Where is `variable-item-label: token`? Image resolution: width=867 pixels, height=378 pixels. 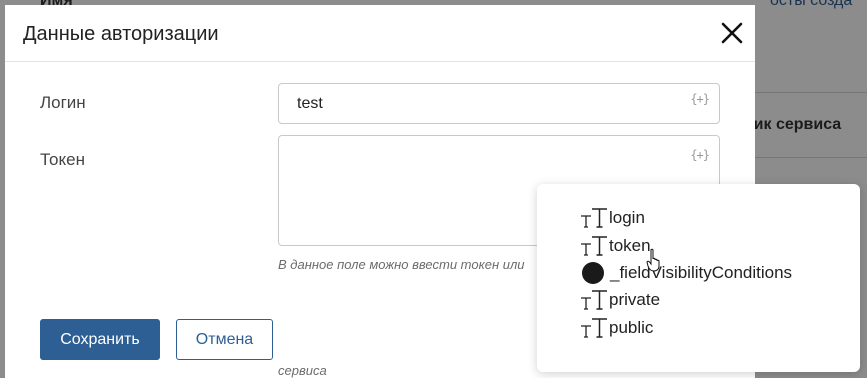 variable-item-label: token is located at coordinates (630, 245).